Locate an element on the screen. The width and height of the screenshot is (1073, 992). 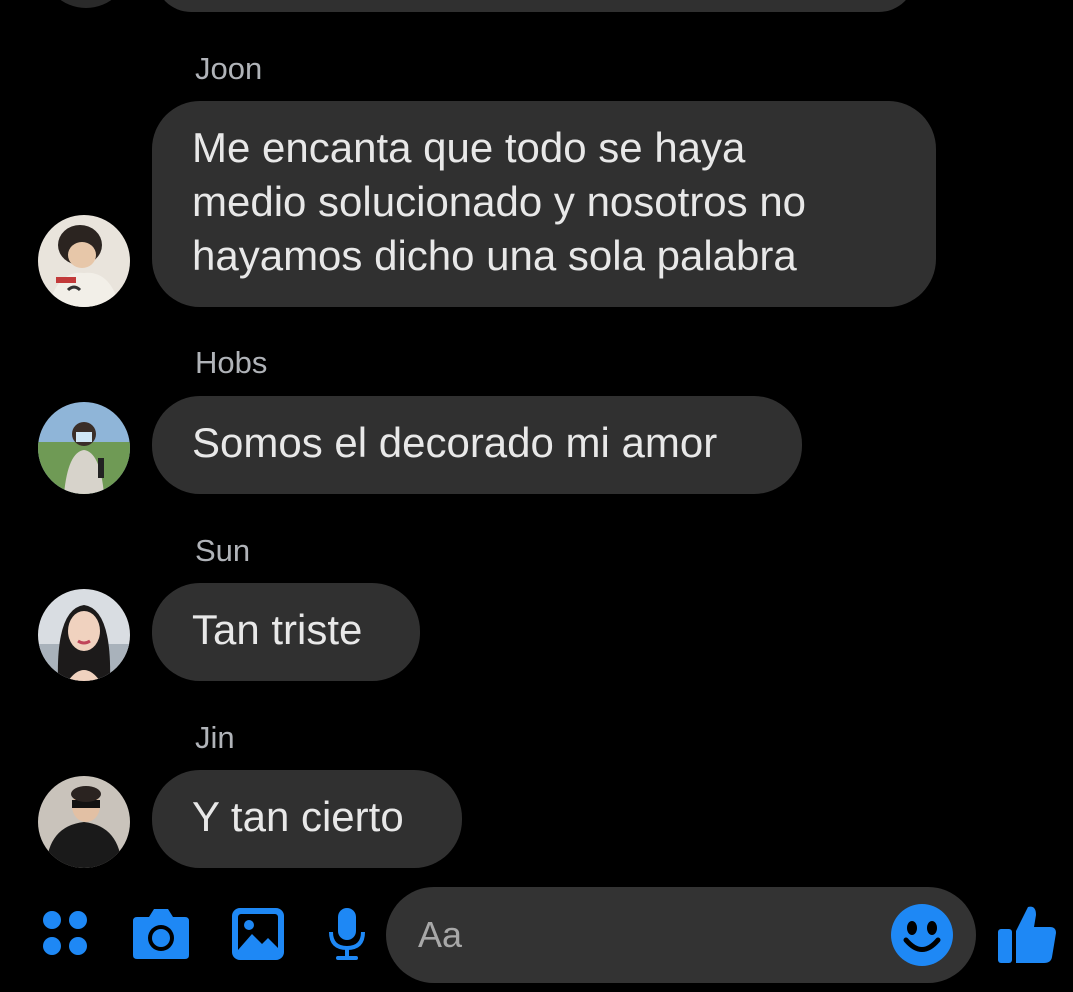
previous-message-bubble is located at coordinates (535, 6).